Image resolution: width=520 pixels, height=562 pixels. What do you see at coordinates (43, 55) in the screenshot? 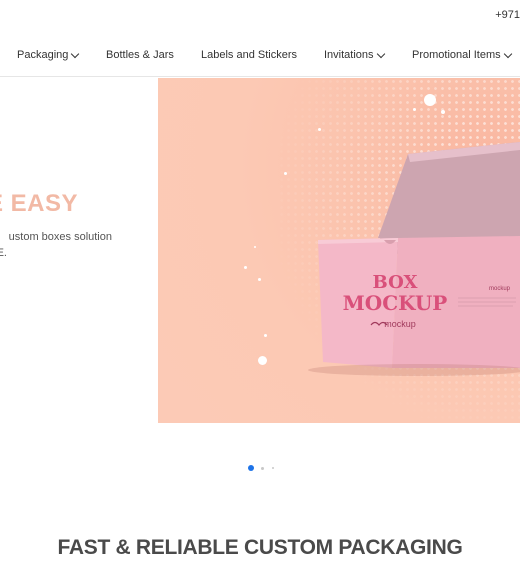
I see `nav-item-label: Packaging` at bounding box center [43, 55].